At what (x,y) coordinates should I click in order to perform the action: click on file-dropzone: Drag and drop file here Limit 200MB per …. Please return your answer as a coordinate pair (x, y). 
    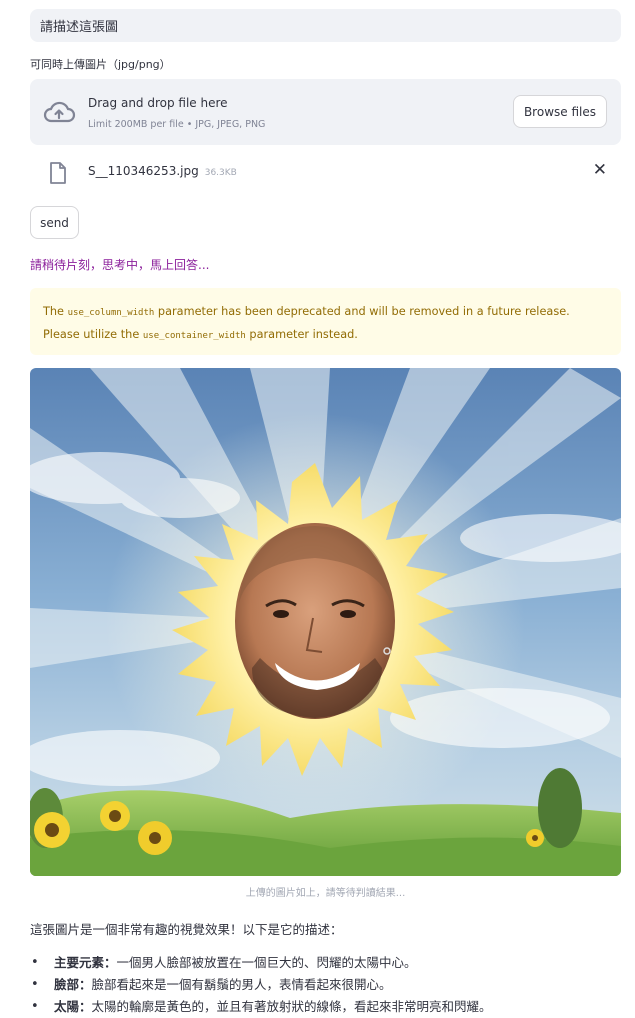
    Looking at the image, I should click on (325, 112).